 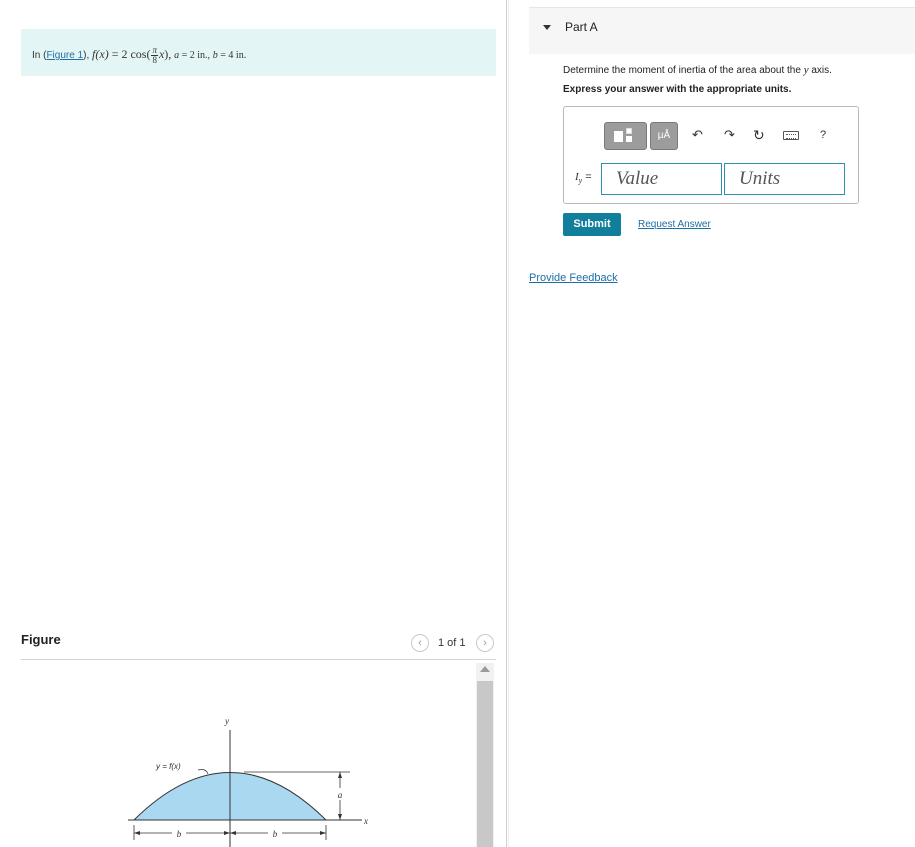 What do you see at coordinates (226, 721) in the screenshot?
I see `y-axis-label: y` at bounding box center [226, 721].